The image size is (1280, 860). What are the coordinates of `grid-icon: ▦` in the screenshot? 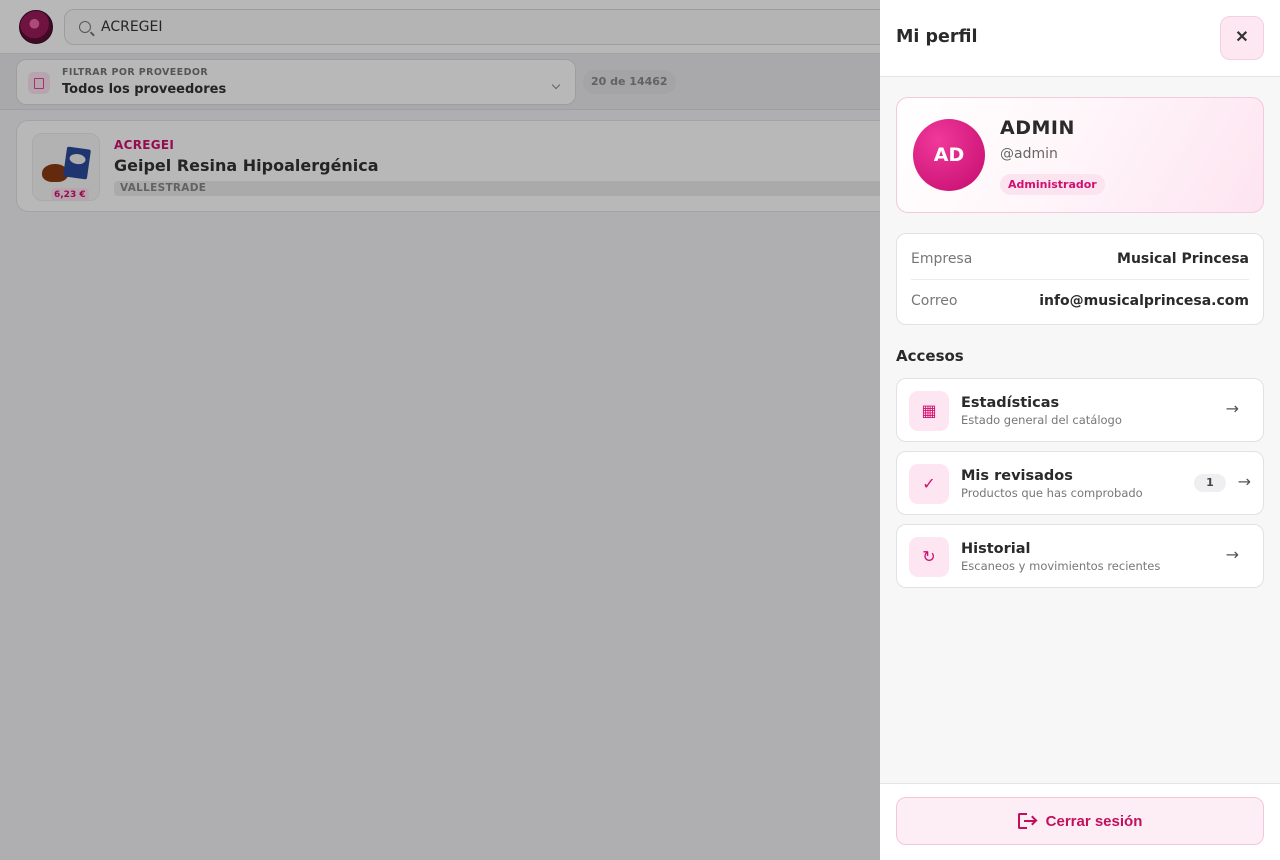 It's located at (929, 411).